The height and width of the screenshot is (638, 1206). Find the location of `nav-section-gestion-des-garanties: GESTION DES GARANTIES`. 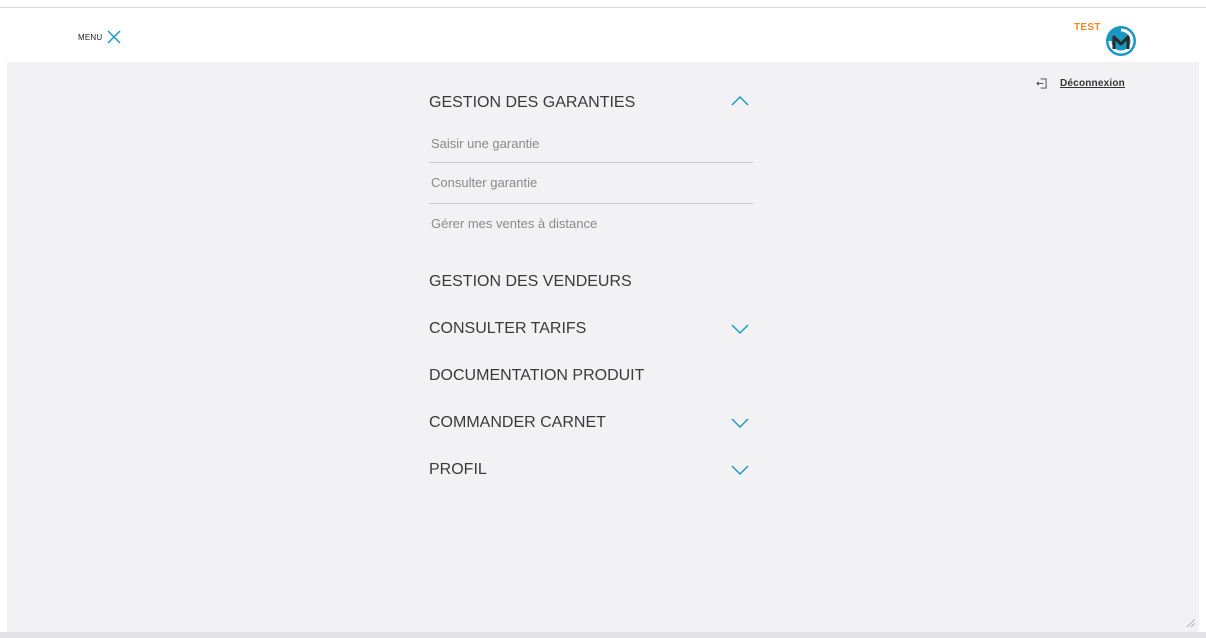

nav-section-gestion-des-garanties: GESTION DES GARANTIES is located at coordinates (591, 103).